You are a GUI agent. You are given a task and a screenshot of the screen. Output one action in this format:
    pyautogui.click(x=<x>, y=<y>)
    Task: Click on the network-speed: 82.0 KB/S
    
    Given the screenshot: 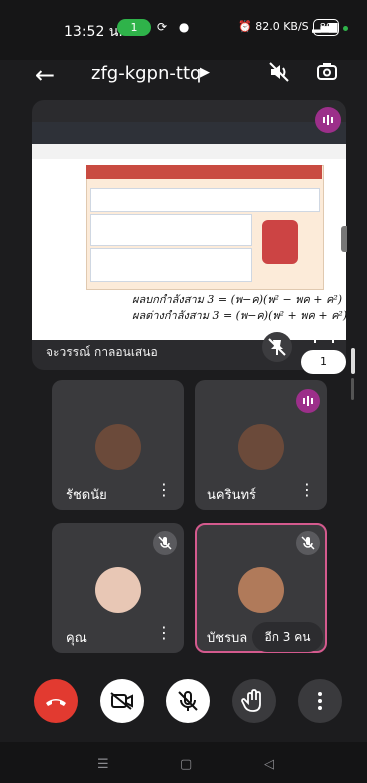 What is the action you would take?
    pyautogui.click(x=282, y=26)
    